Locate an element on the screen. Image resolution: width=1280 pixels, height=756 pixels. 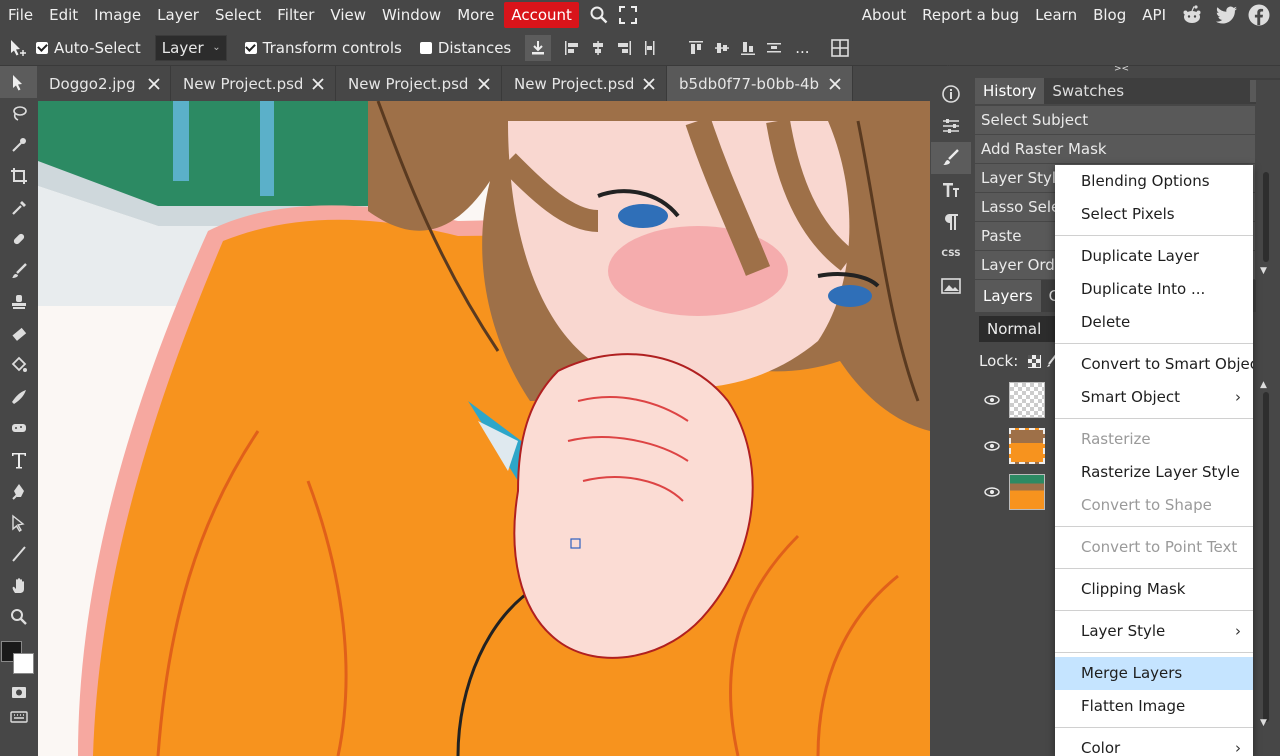
auto-select-checkbox: Auto-Select is located at coordinates (88, 48).